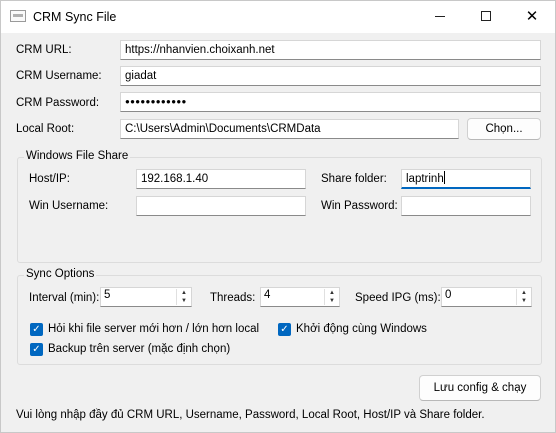 This screenshot has width=556, height=433. I want to click on app-icon, so click(18, 16).